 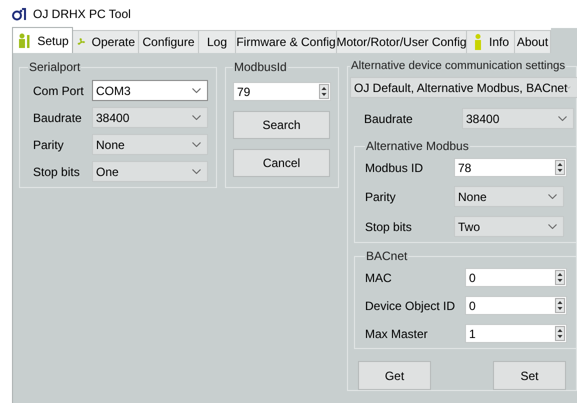 I want to click on tab: About, so click(x=533, y=41).